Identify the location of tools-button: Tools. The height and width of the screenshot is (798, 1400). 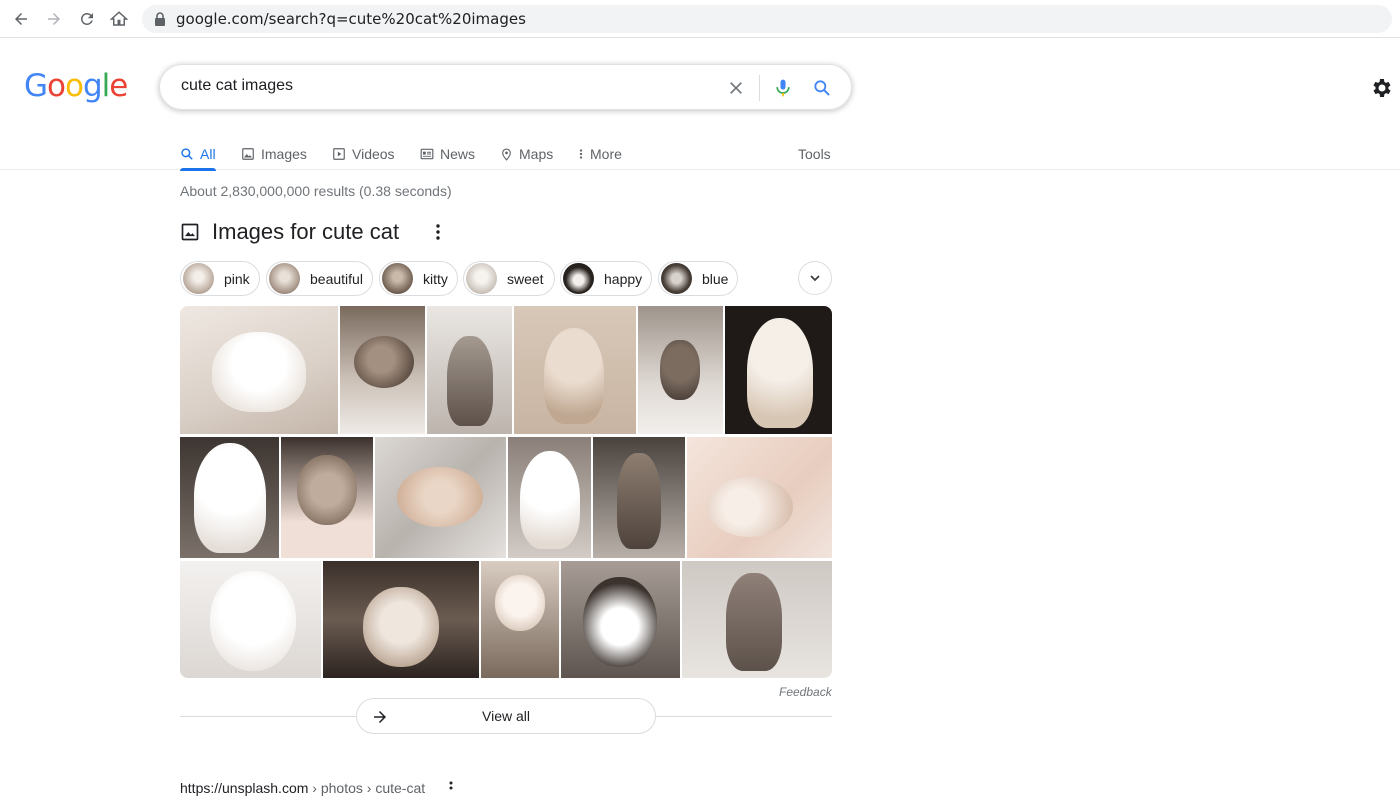
(814, 154).